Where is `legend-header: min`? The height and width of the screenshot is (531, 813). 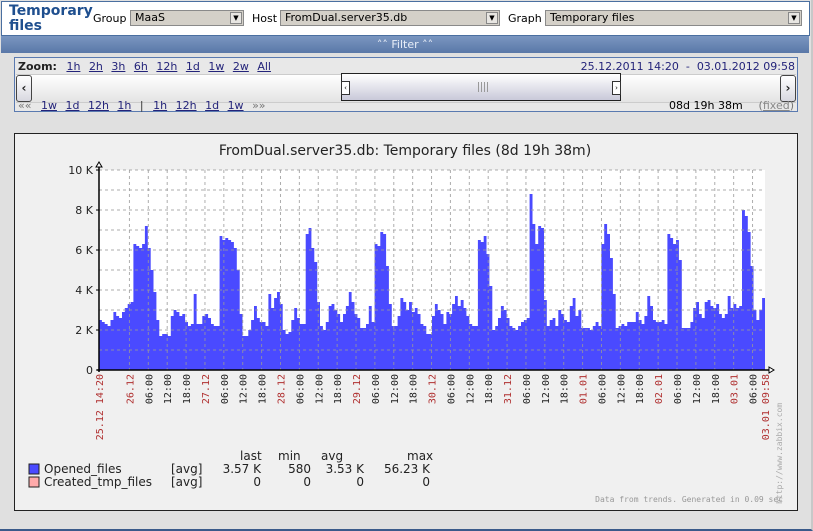 legend-header: min is located at coordinates (289, 456).